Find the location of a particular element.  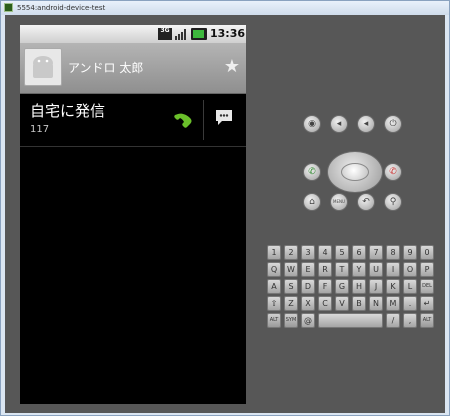

key-1: 1 is located at coordinates (274, 252).